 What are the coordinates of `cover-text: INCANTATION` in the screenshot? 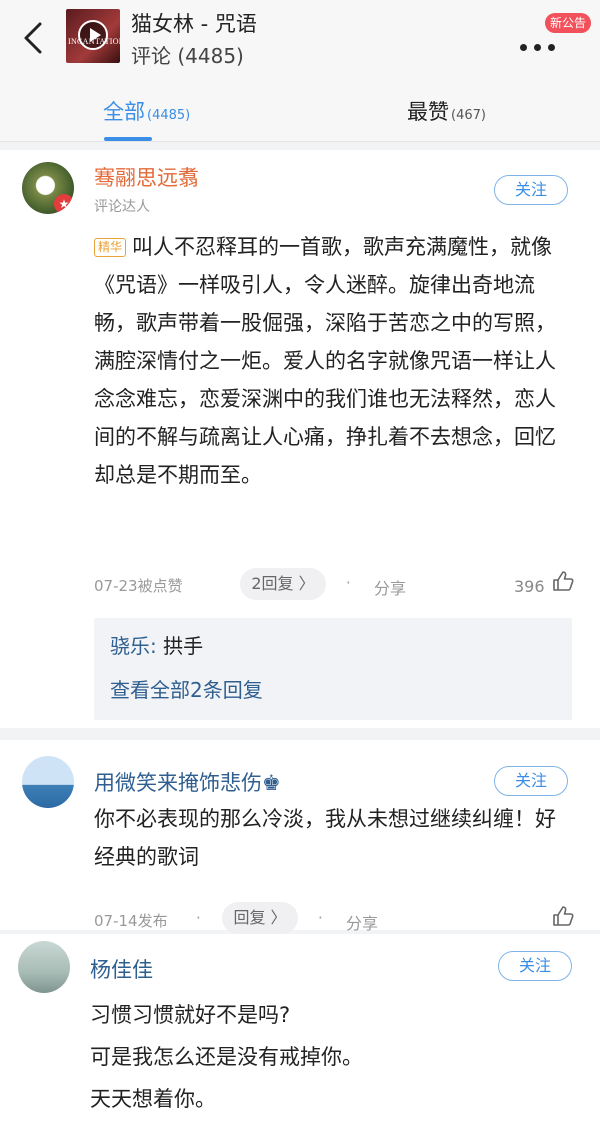 It's located at (94, 41).